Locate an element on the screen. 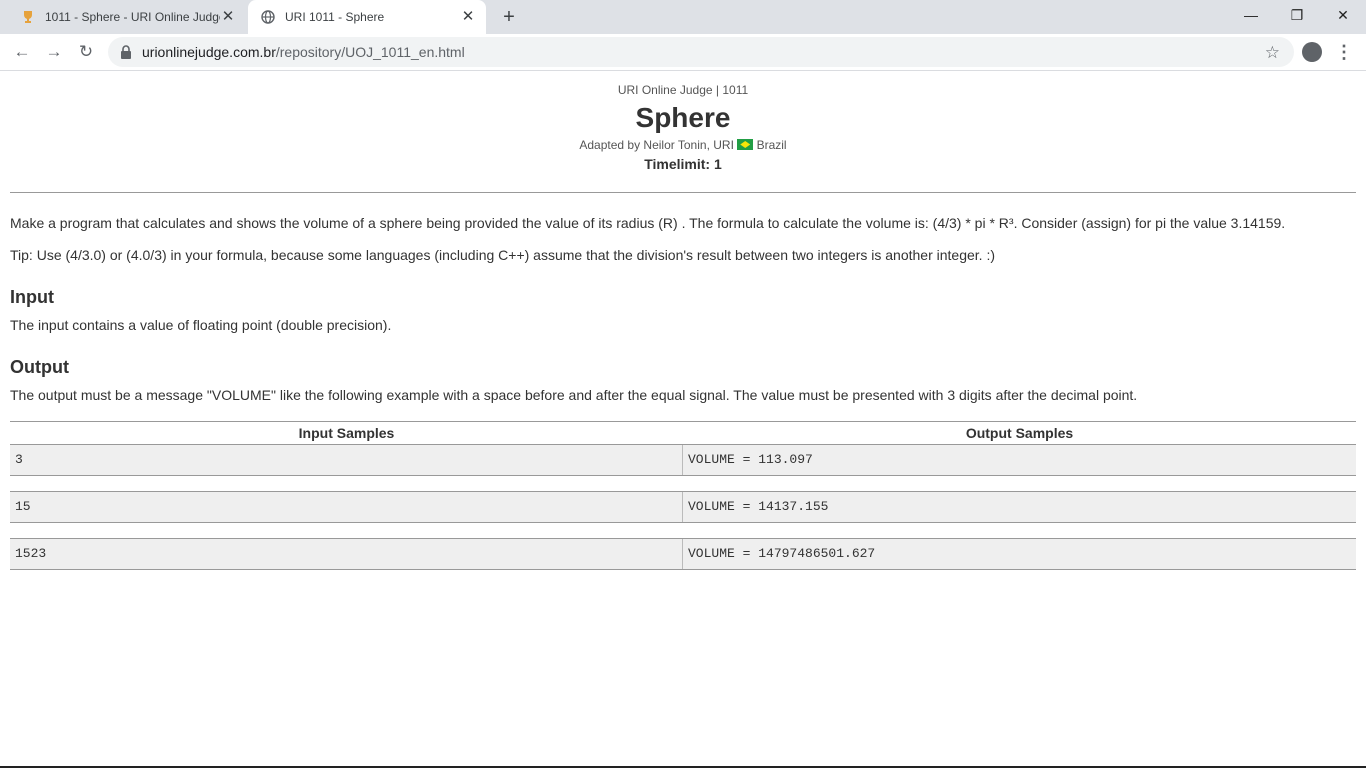 The image size is (1366, 768). tab-title: URI 1011 - Sphere is located at coordinates (335, 17).